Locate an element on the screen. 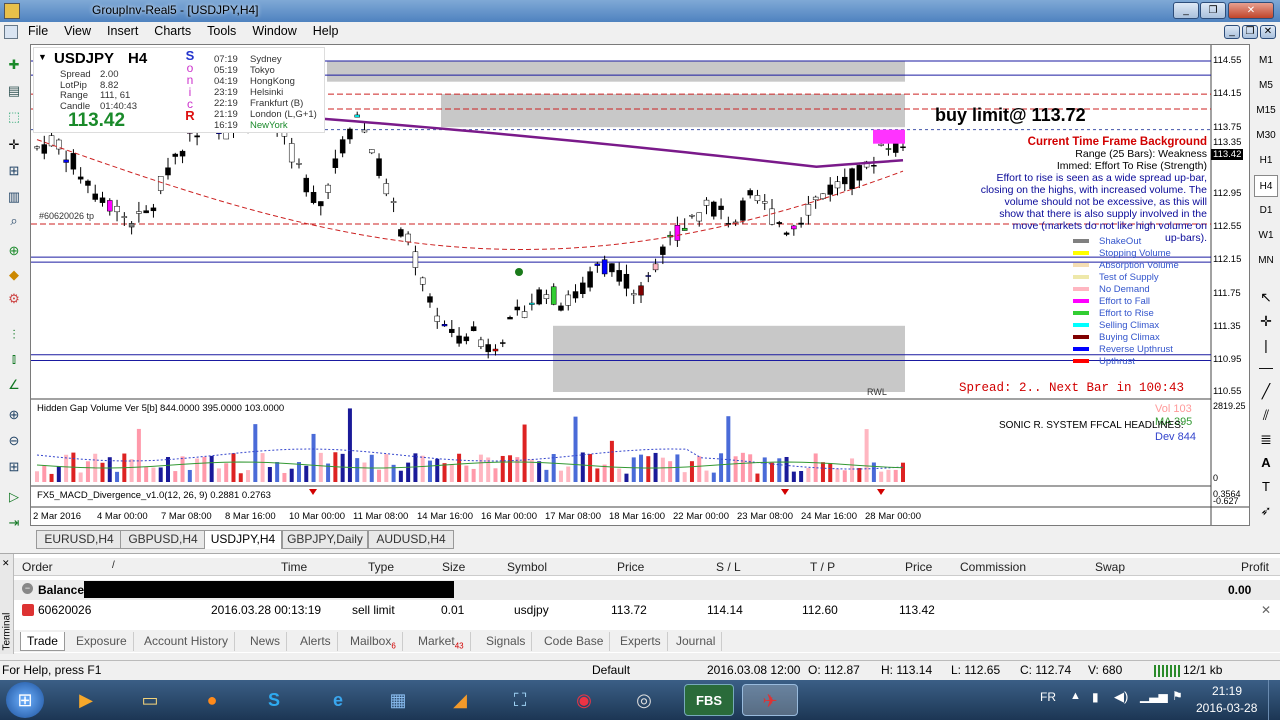 The image size is (1280, 720). tab-news: News is located at coordinates (266, 641).